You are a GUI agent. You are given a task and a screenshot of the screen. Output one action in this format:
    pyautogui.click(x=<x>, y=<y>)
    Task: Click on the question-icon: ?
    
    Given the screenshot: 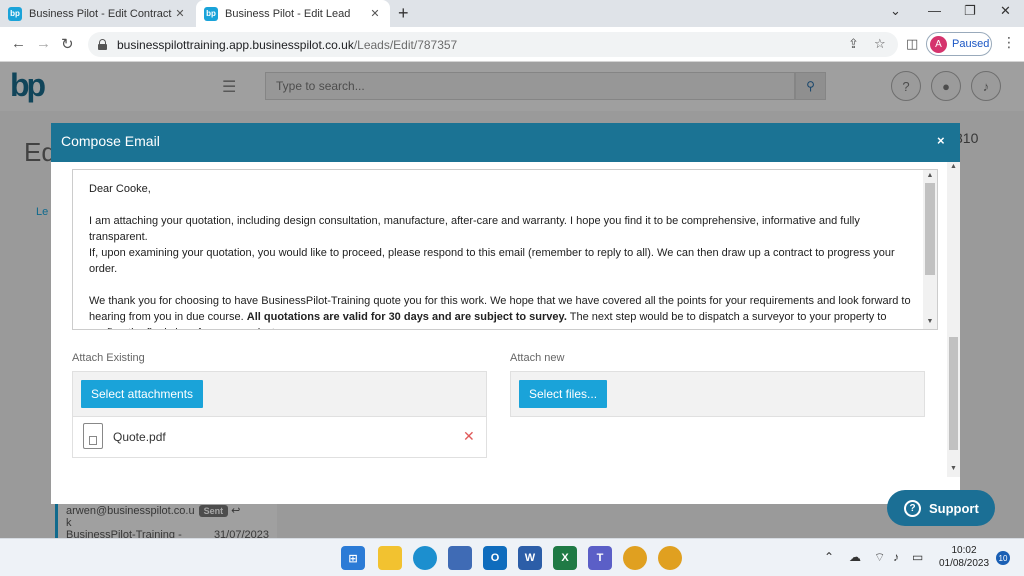 What is the action you would take?
    pyautogui.click(x=912, y=508)
    